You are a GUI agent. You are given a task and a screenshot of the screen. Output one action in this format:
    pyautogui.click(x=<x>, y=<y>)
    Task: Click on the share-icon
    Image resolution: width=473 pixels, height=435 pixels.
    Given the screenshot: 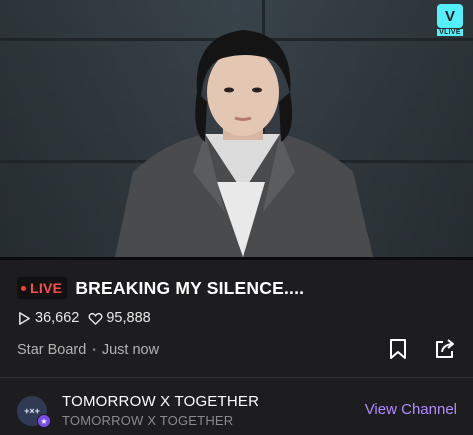 What is the action you would take?
    pyautogui.click(x=445, y=348)
    